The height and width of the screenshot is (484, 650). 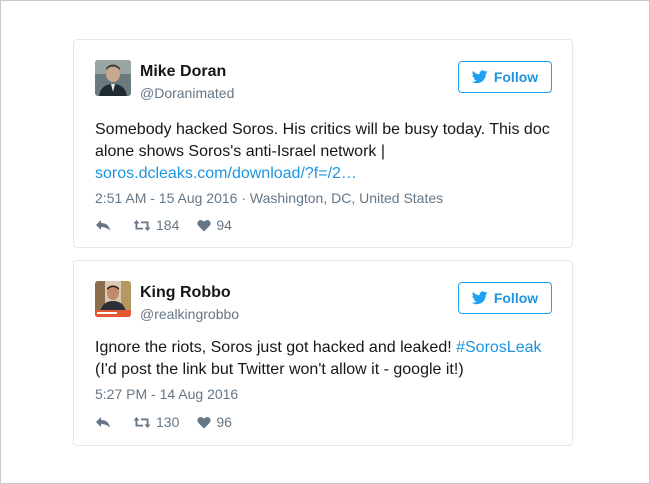 What do you see at coordinates (183, 72) in the screenshot?
I see `author-name: Mike Doran` at bounding box center [183, 72].